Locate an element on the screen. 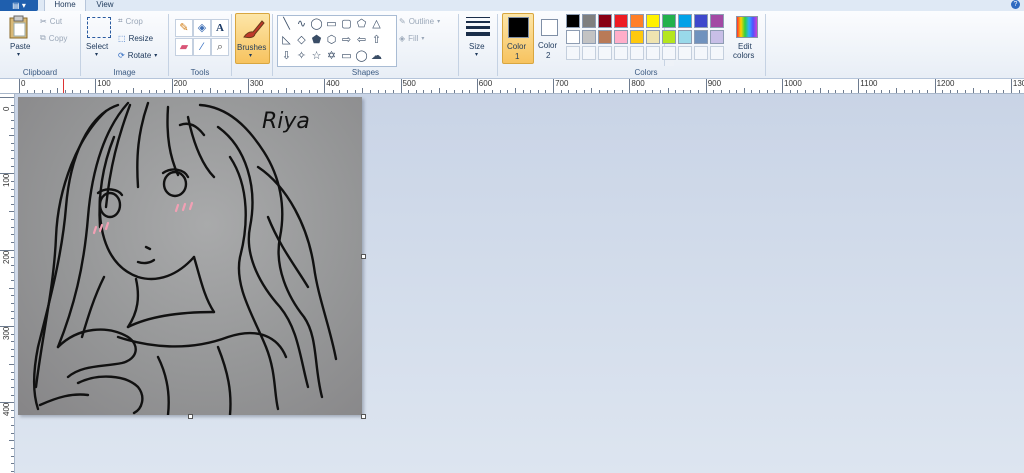  select-dropdown-icon: ▾ is located at coordinates (96, 54).